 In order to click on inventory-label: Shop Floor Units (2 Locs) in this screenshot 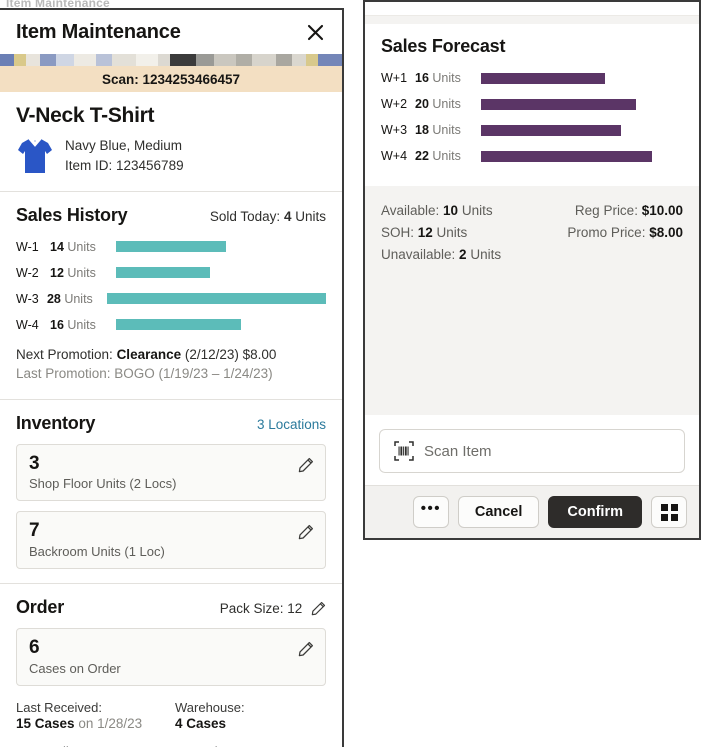, I will do `click(103, 484)`.